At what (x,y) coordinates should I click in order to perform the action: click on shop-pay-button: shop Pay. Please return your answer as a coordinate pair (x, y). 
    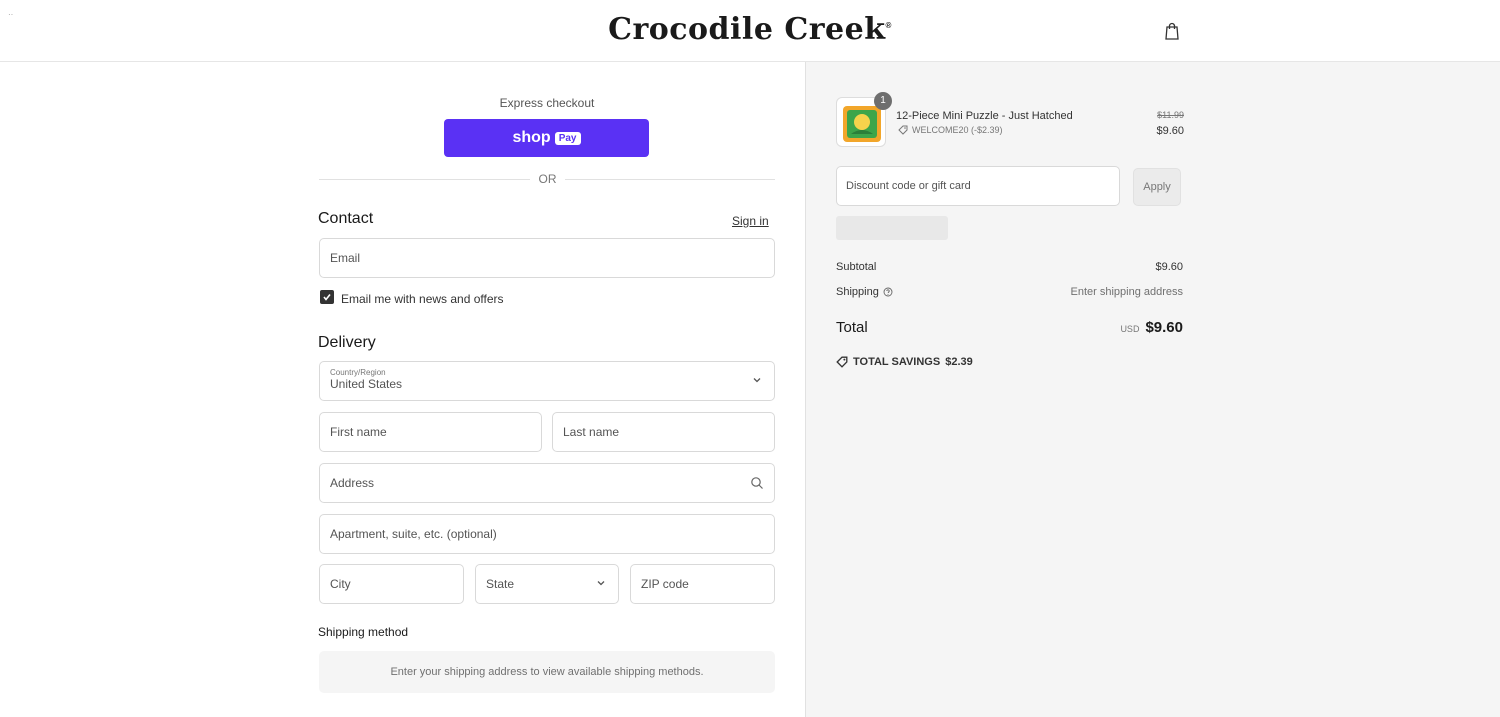
    Looking at the image, I should click on (546, 138).